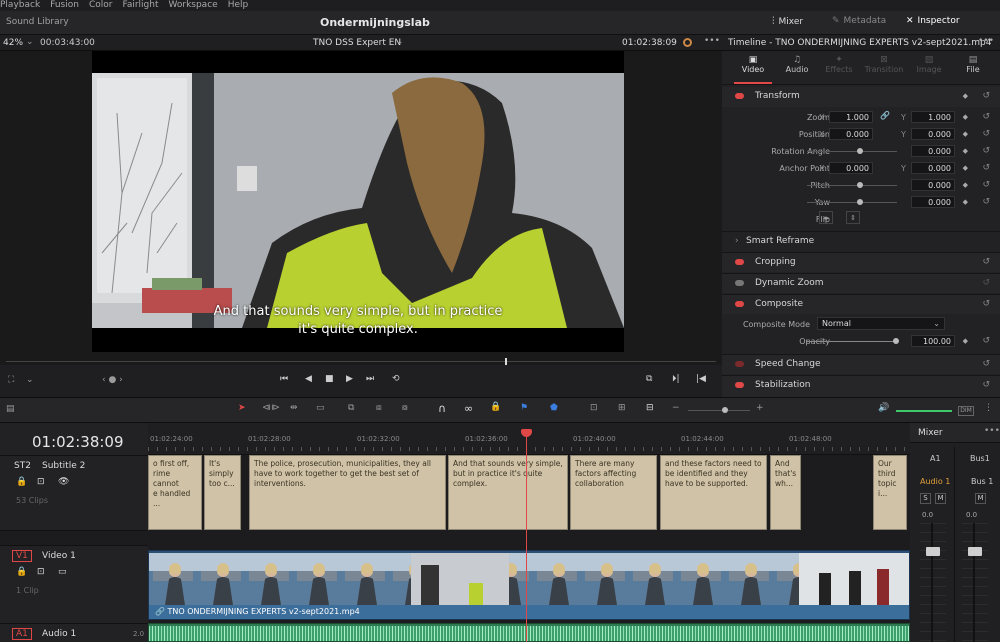 Image resolution: width=1000 pixels, height=642 pixels. What do you see at coordinates (242, 408) in the screenshot?
I see `selection-tool-icon: ➤` at bounding box center [242, 408].